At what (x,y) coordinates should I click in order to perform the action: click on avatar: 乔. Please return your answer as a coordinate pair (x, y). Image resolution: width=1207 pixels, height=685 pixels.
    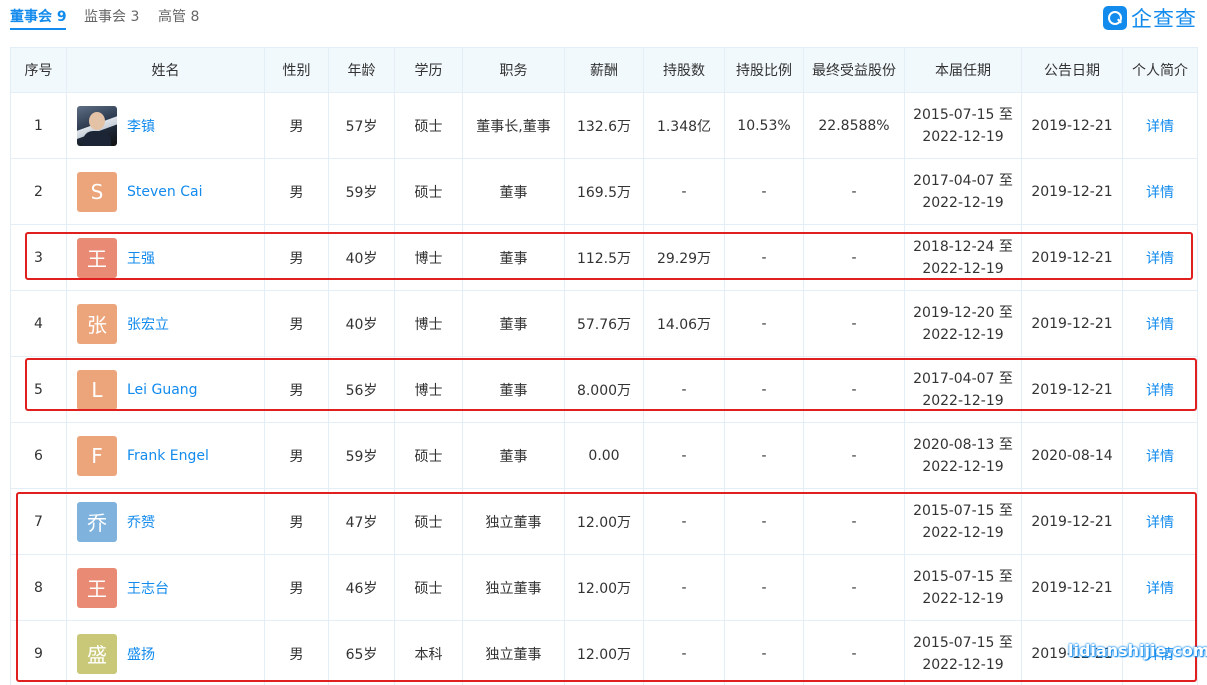
    Looking at the image, I should click on (97, 521).